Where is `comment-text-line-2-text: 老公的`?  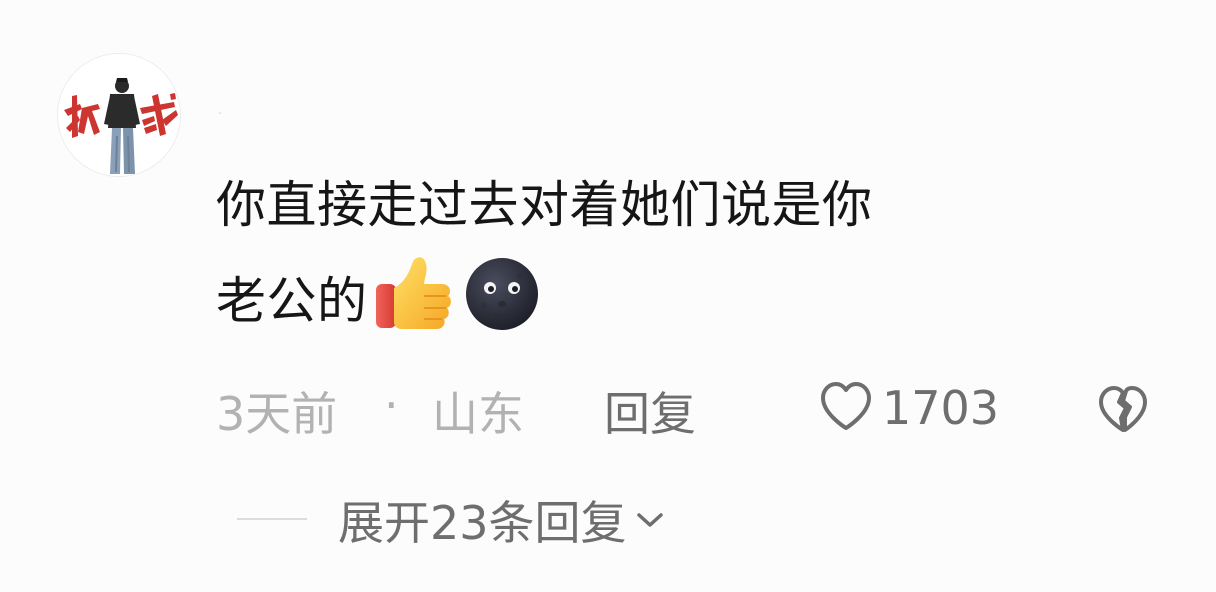
comment-text-line-2-text: 老公的 is located at coordinates (292, 301).